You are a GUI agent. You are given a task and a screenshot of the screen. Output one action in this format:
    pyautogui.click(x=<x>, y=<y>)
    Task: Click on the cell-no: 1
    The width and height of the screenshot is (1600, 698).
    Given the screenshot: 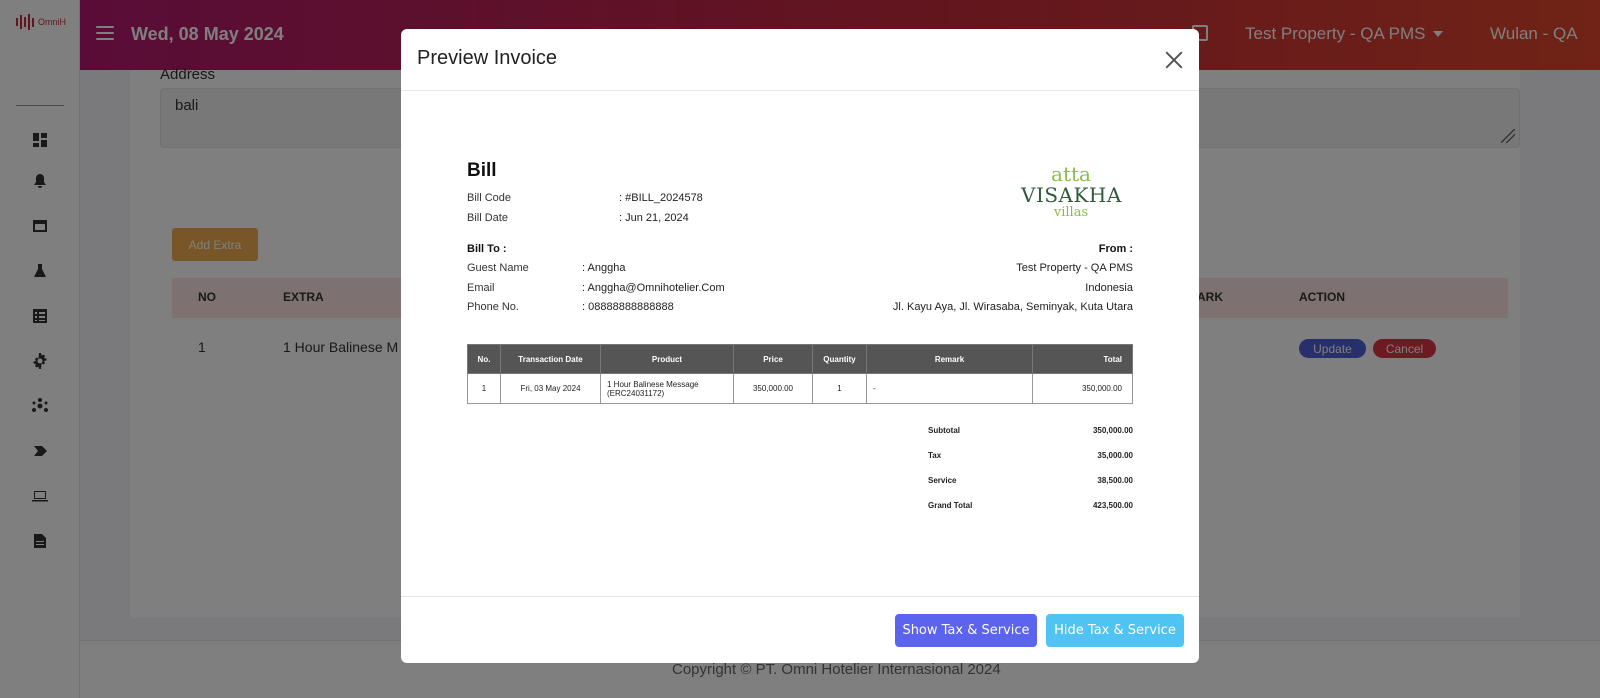 What is the action you would take?
    pyautogui.click(x=484, y=388)
    